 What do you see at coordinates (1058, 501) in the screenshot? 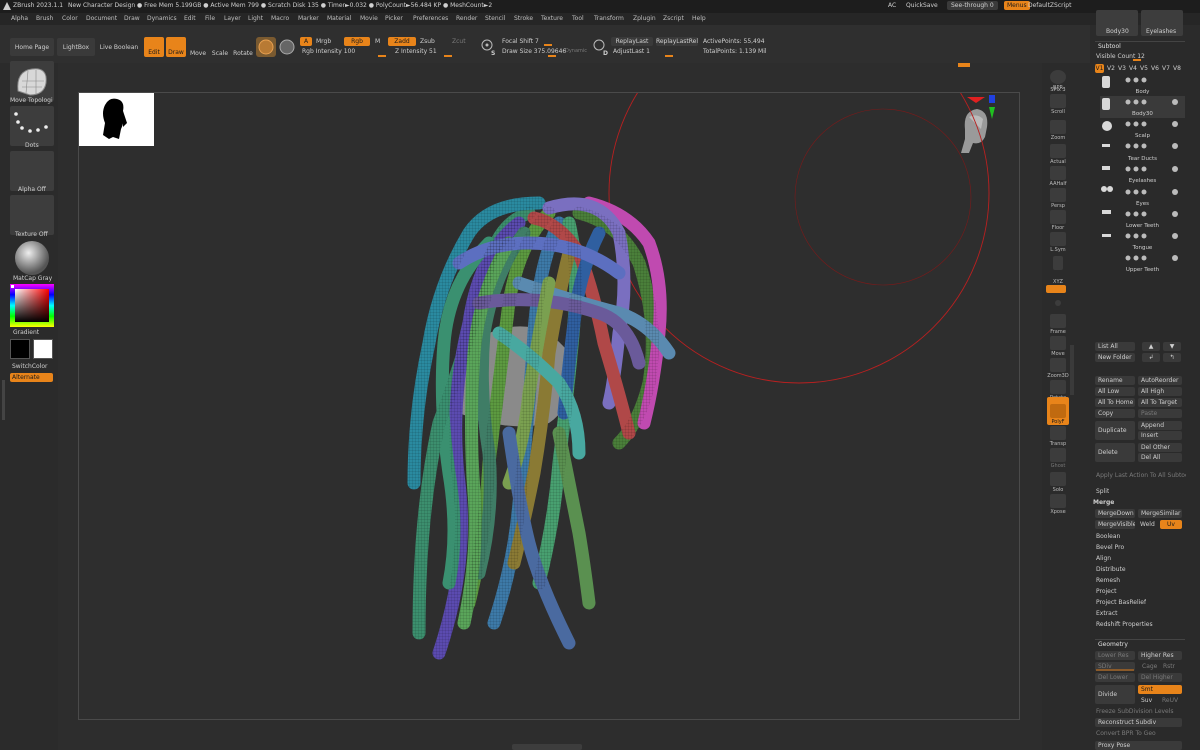
I see `xpose-button: Xpose` at bounding box center [1058, 501].